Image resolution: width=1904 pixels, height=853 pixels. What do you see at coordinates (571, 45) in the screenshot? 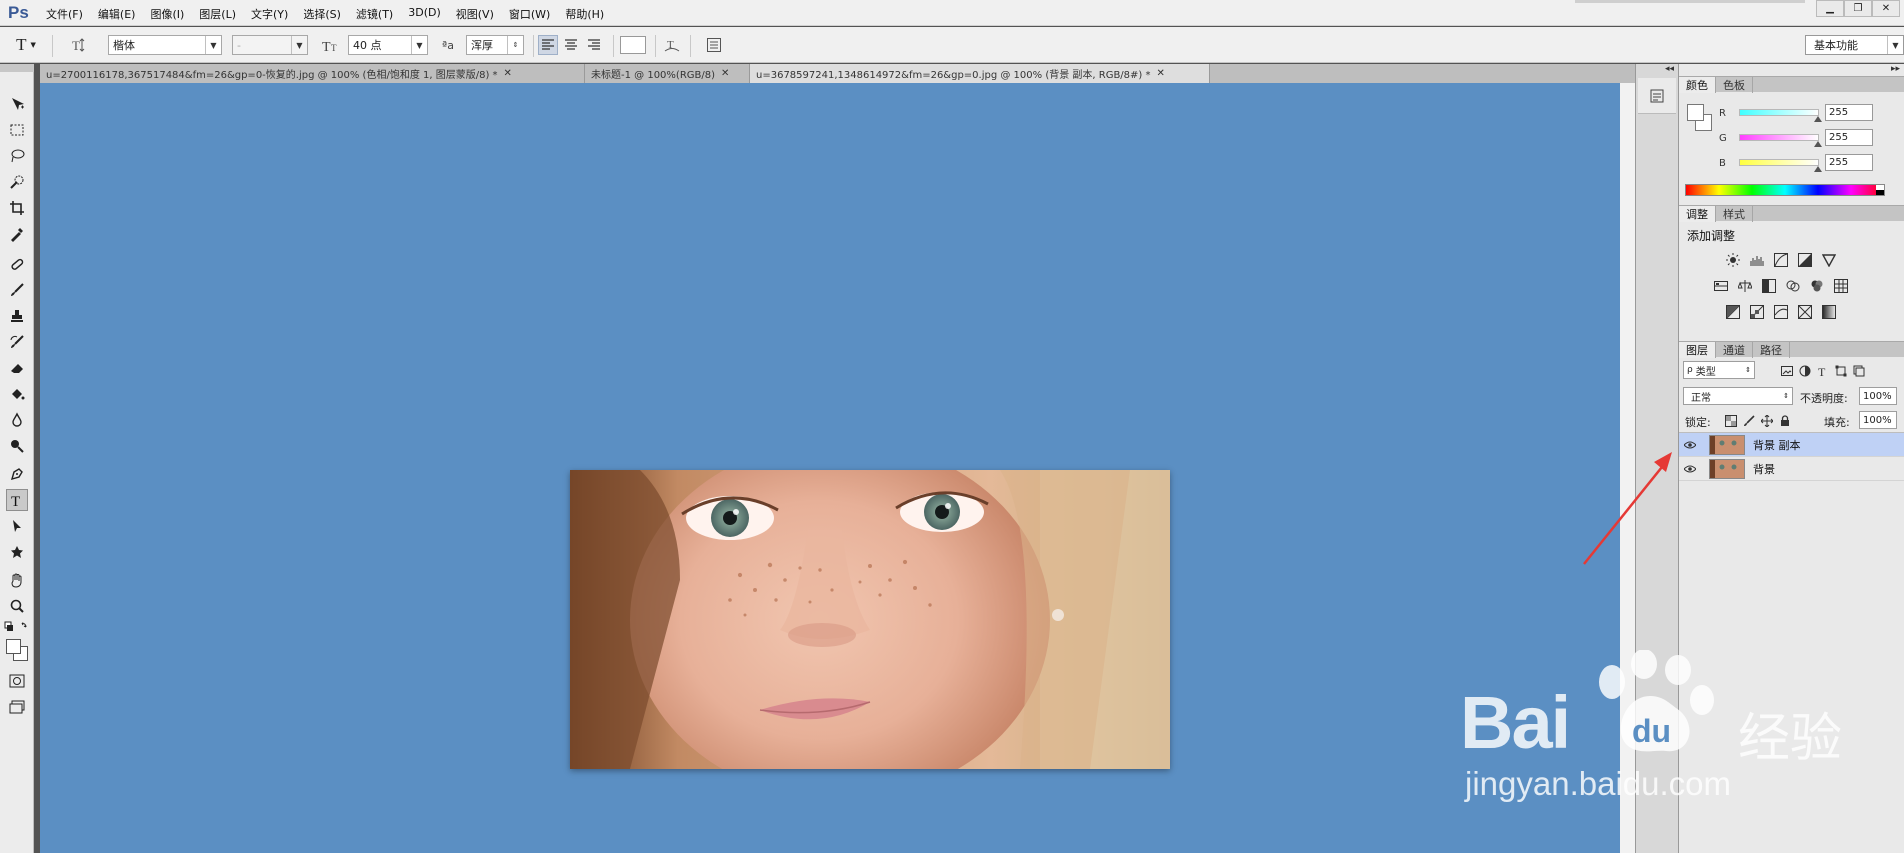
I see `align-center-button` at bounding box center [571, 45].